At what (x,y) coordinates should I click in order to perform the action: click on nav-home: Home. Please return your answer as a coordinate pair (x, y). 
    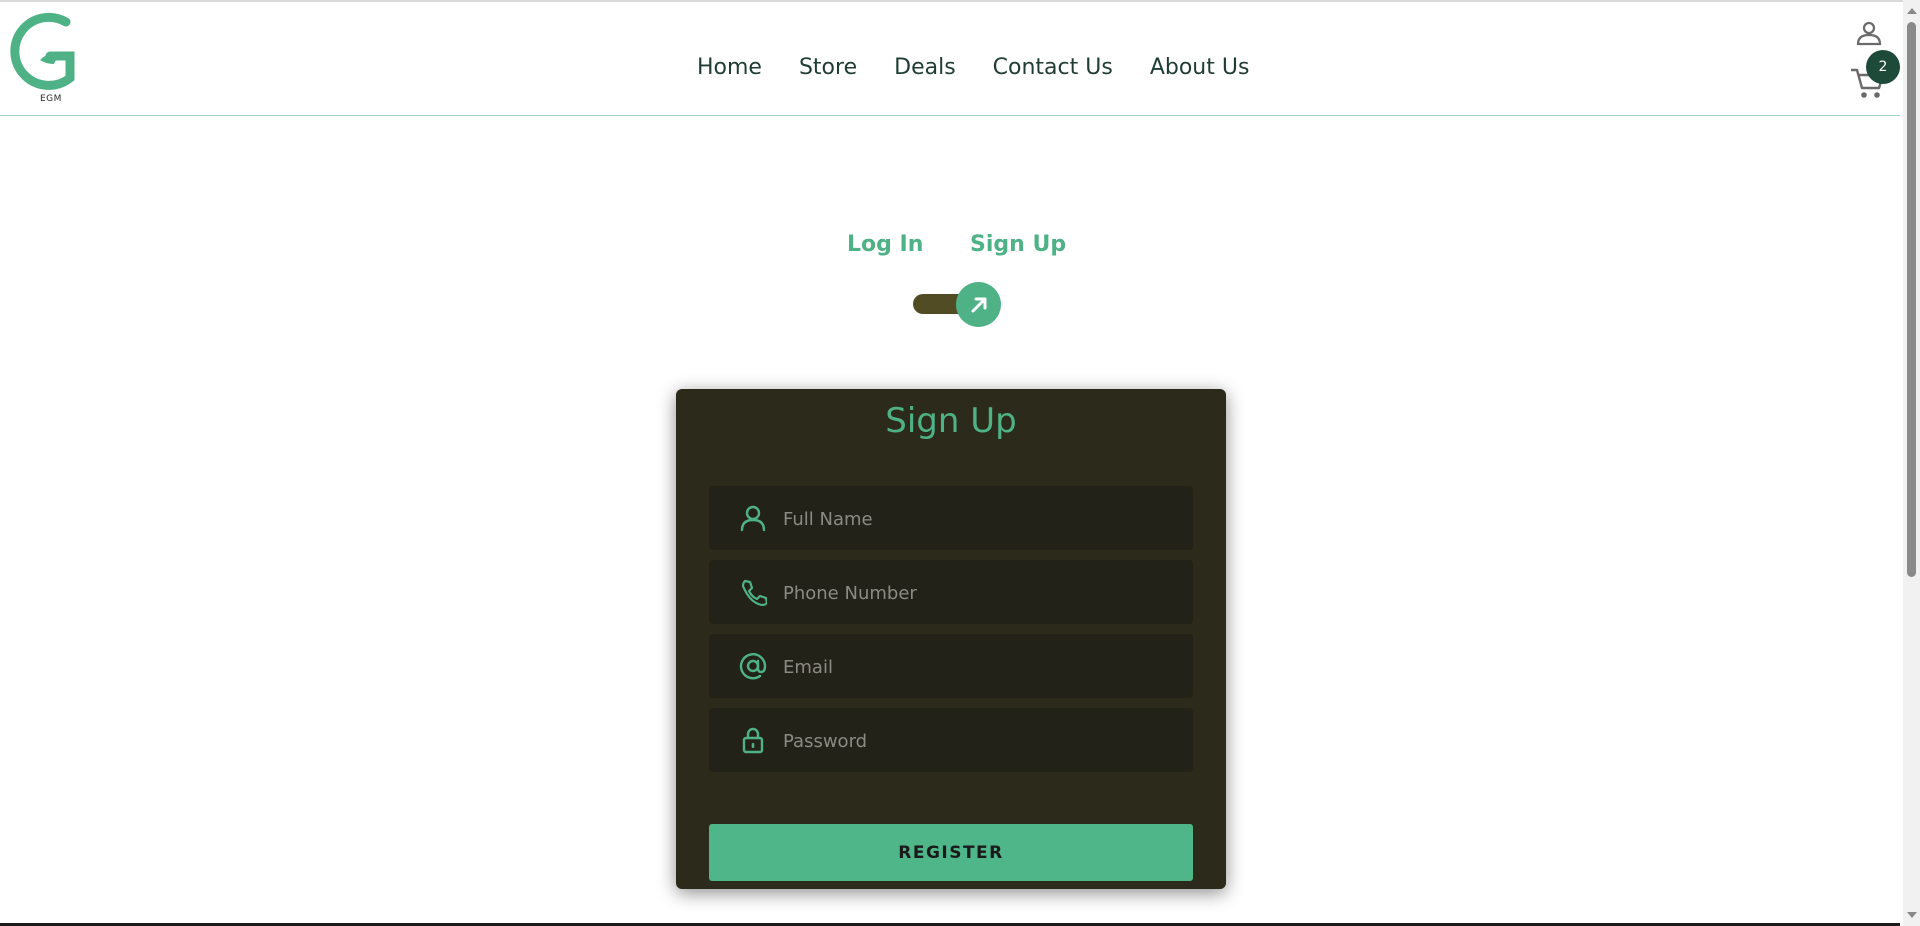
    Looking at the image, I should click on (729, 67).